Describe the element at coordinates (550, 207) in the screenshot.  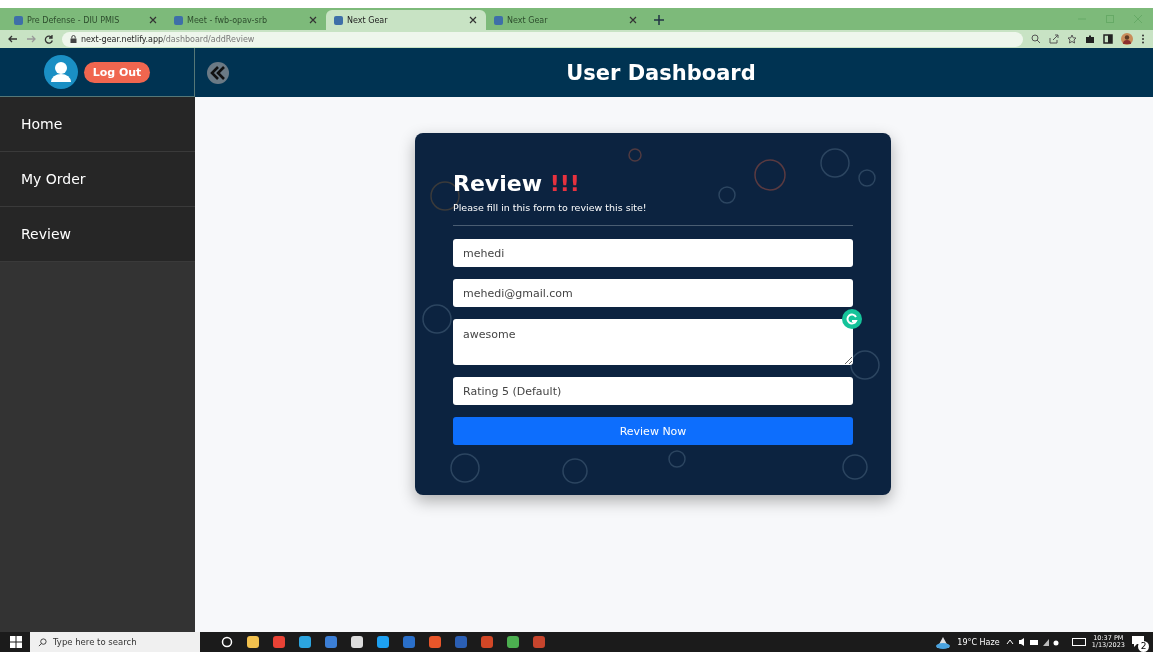
I see `form-subtitle: Please fill in this form to review this site!` at that location.